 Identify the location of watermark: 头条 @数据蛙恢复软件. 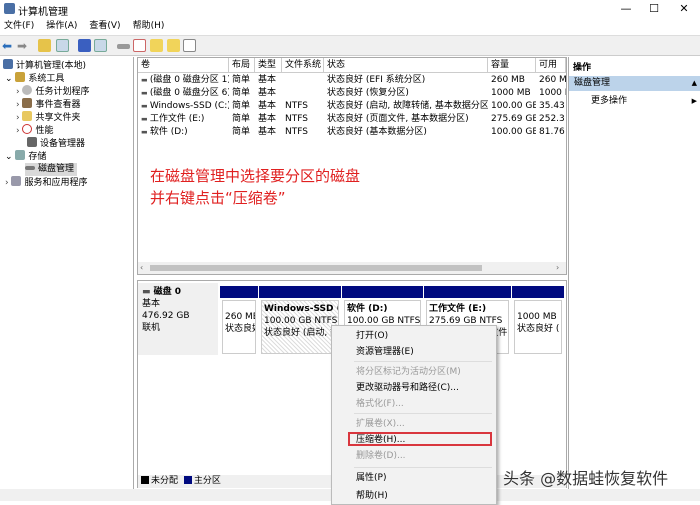
(586, 478).